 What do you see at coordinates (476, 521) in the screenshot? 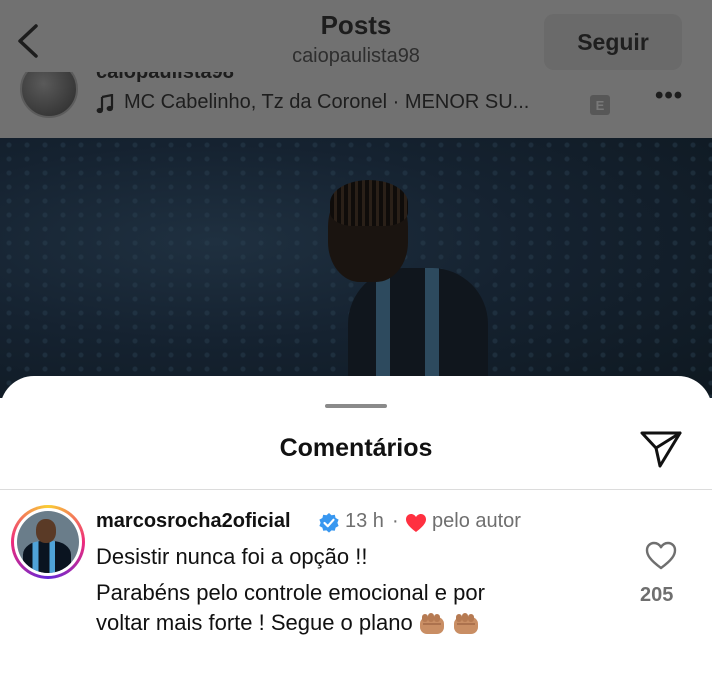
I see `liked-by-author-label: pelo autor` at bounding box center [476, 521].